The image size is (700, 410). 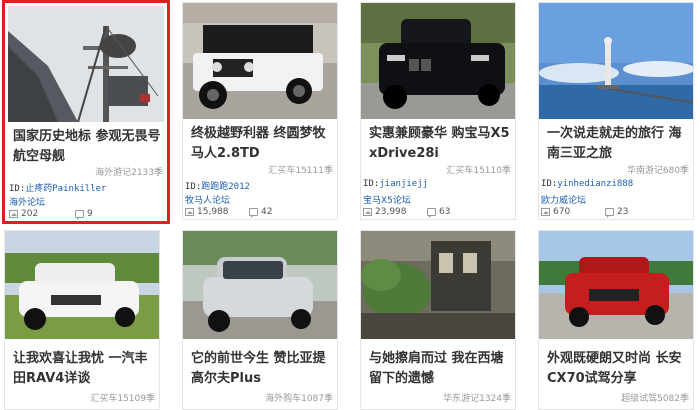 What do you see at coordinates (555, 212) in the screenshot?
I see `image-count: 670` at bounding box center [555, 212].